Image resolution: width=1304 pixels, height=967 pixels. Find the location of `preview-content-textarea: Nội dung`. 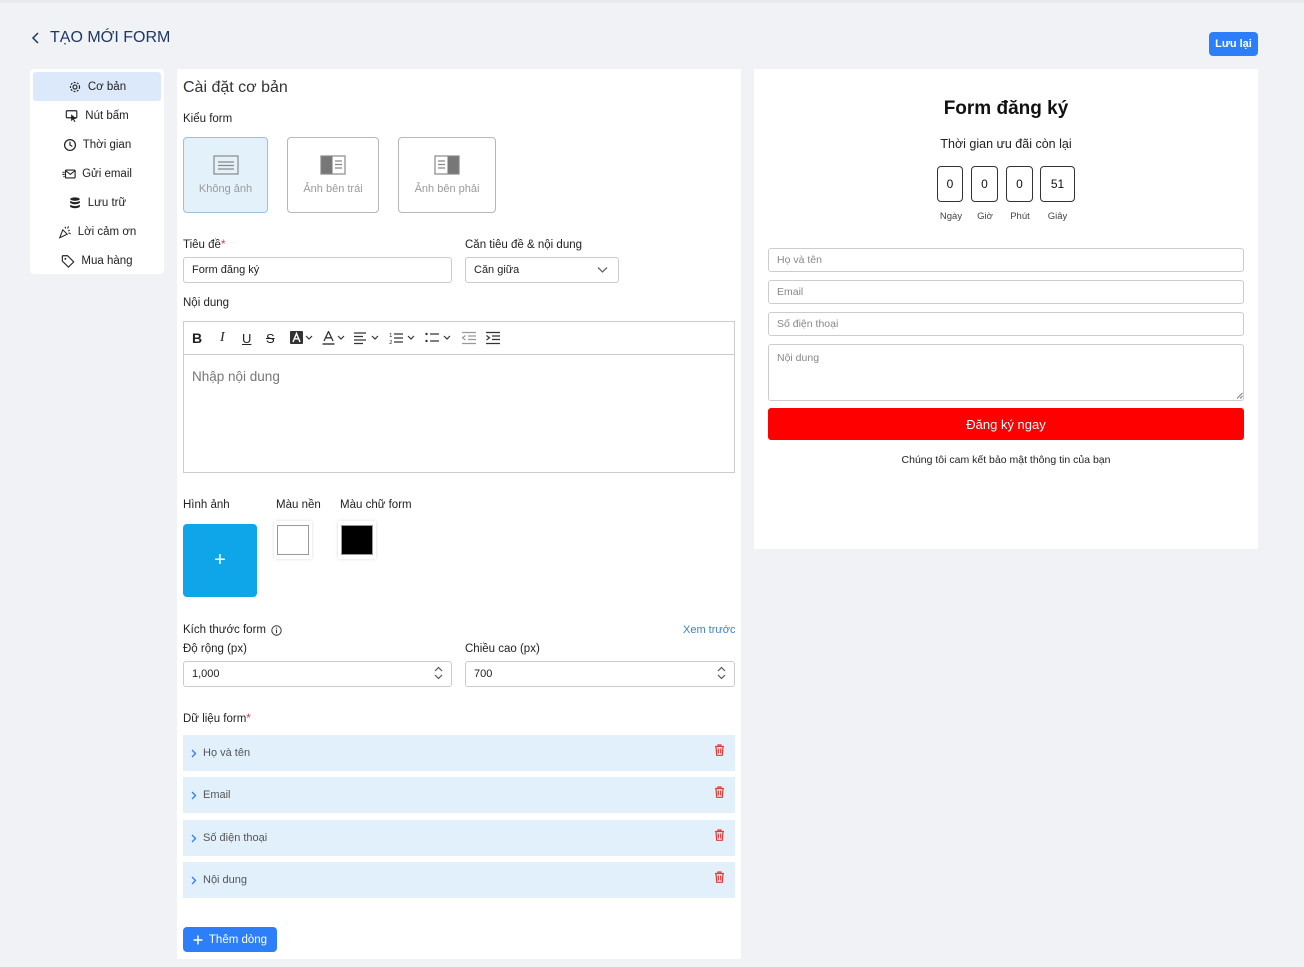

preview-content-textarea: Nội dung is located at coordinates (1006, 372).